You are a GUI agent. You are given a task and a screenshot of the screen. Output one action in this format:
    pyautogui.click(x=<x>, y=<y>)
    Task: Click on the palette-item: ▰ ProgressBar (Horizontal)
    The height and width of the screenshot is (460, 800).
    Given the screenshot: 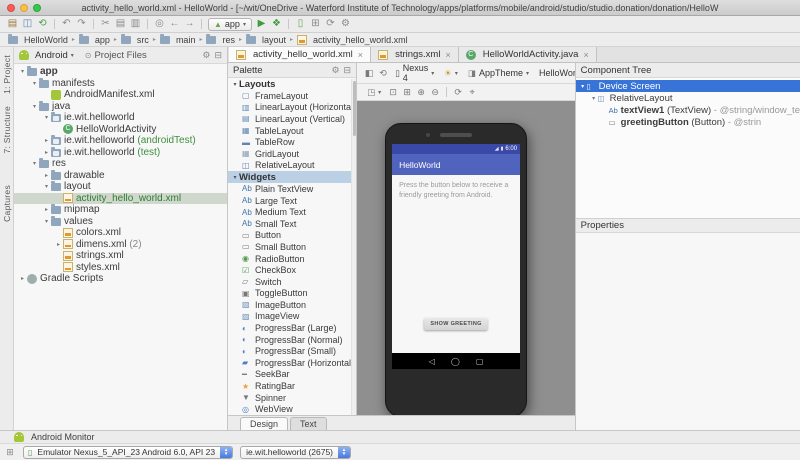 What is the action you would take?
    pyautogui.click(x=292, y=363)
    